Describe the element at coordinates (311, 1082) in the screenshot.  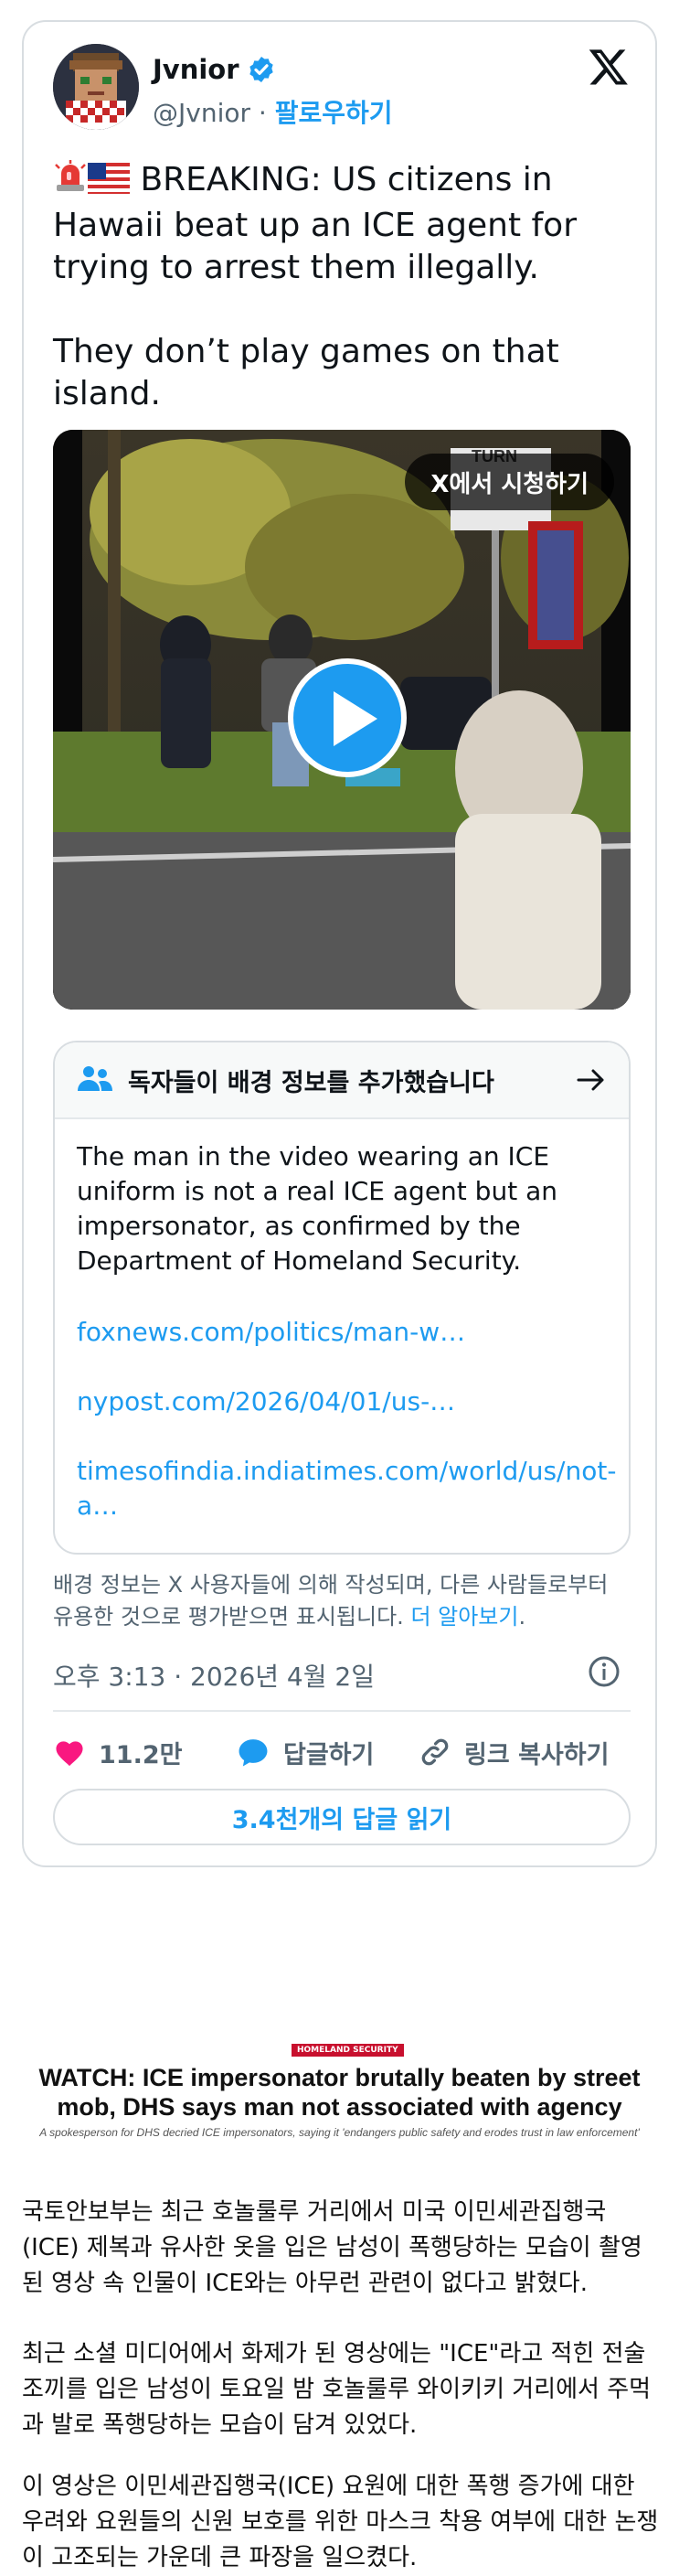
I see `community-note-title: 독자들이 배경 정보를 추가했습니다` at that location.